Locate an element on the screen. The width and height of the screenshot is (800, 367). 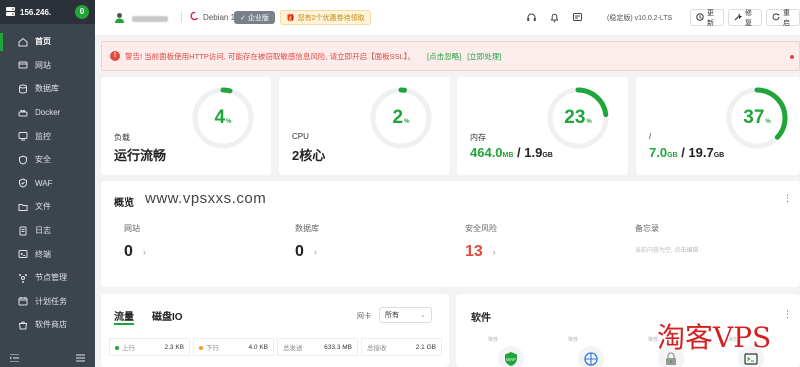
sidebar-item-home: 首页 is located at coordinates (47, 42).